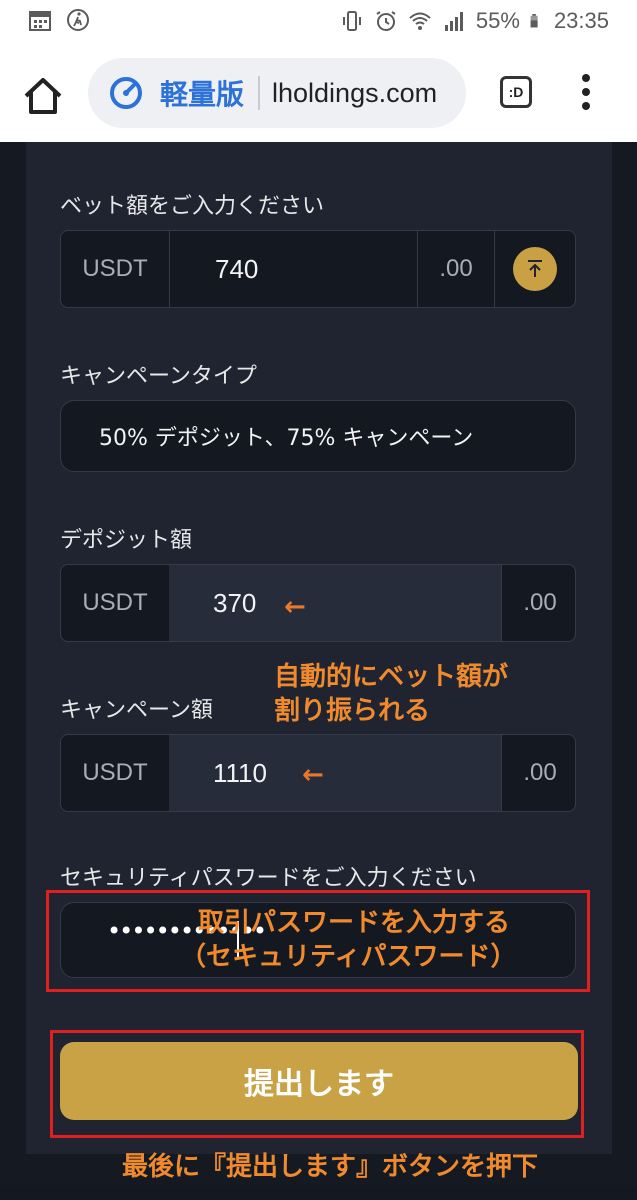 The width and height of the screenshot is (637, 1200). Describe the element at coordinates (335, 773) in the screenshot. I see `campaign-amount-value: 1110` at that location.